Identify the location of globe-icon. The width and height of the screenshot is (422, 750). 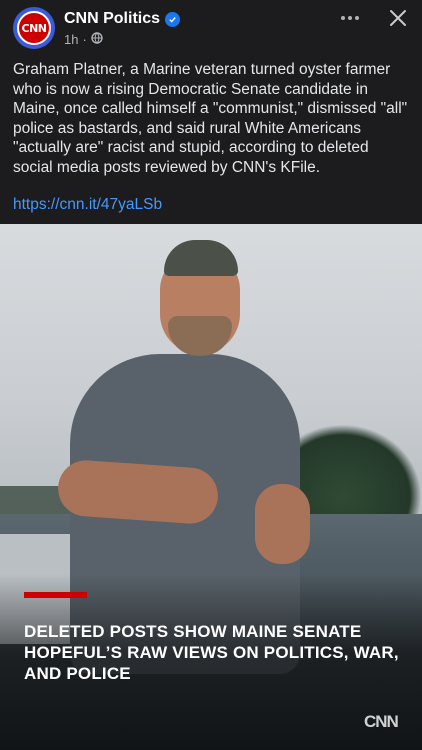
(97, 39).